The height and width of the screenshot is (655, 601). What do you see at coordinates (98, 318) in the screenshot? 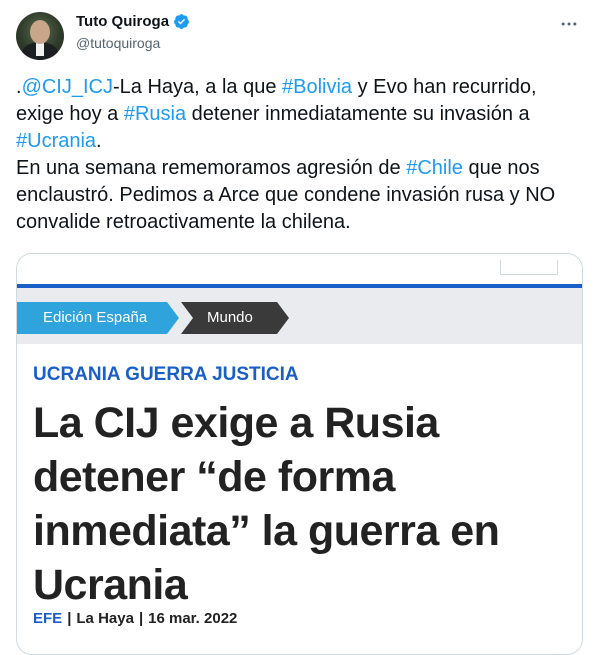
I see `edition-tab: Edición España` at bounding box center [98, 318].